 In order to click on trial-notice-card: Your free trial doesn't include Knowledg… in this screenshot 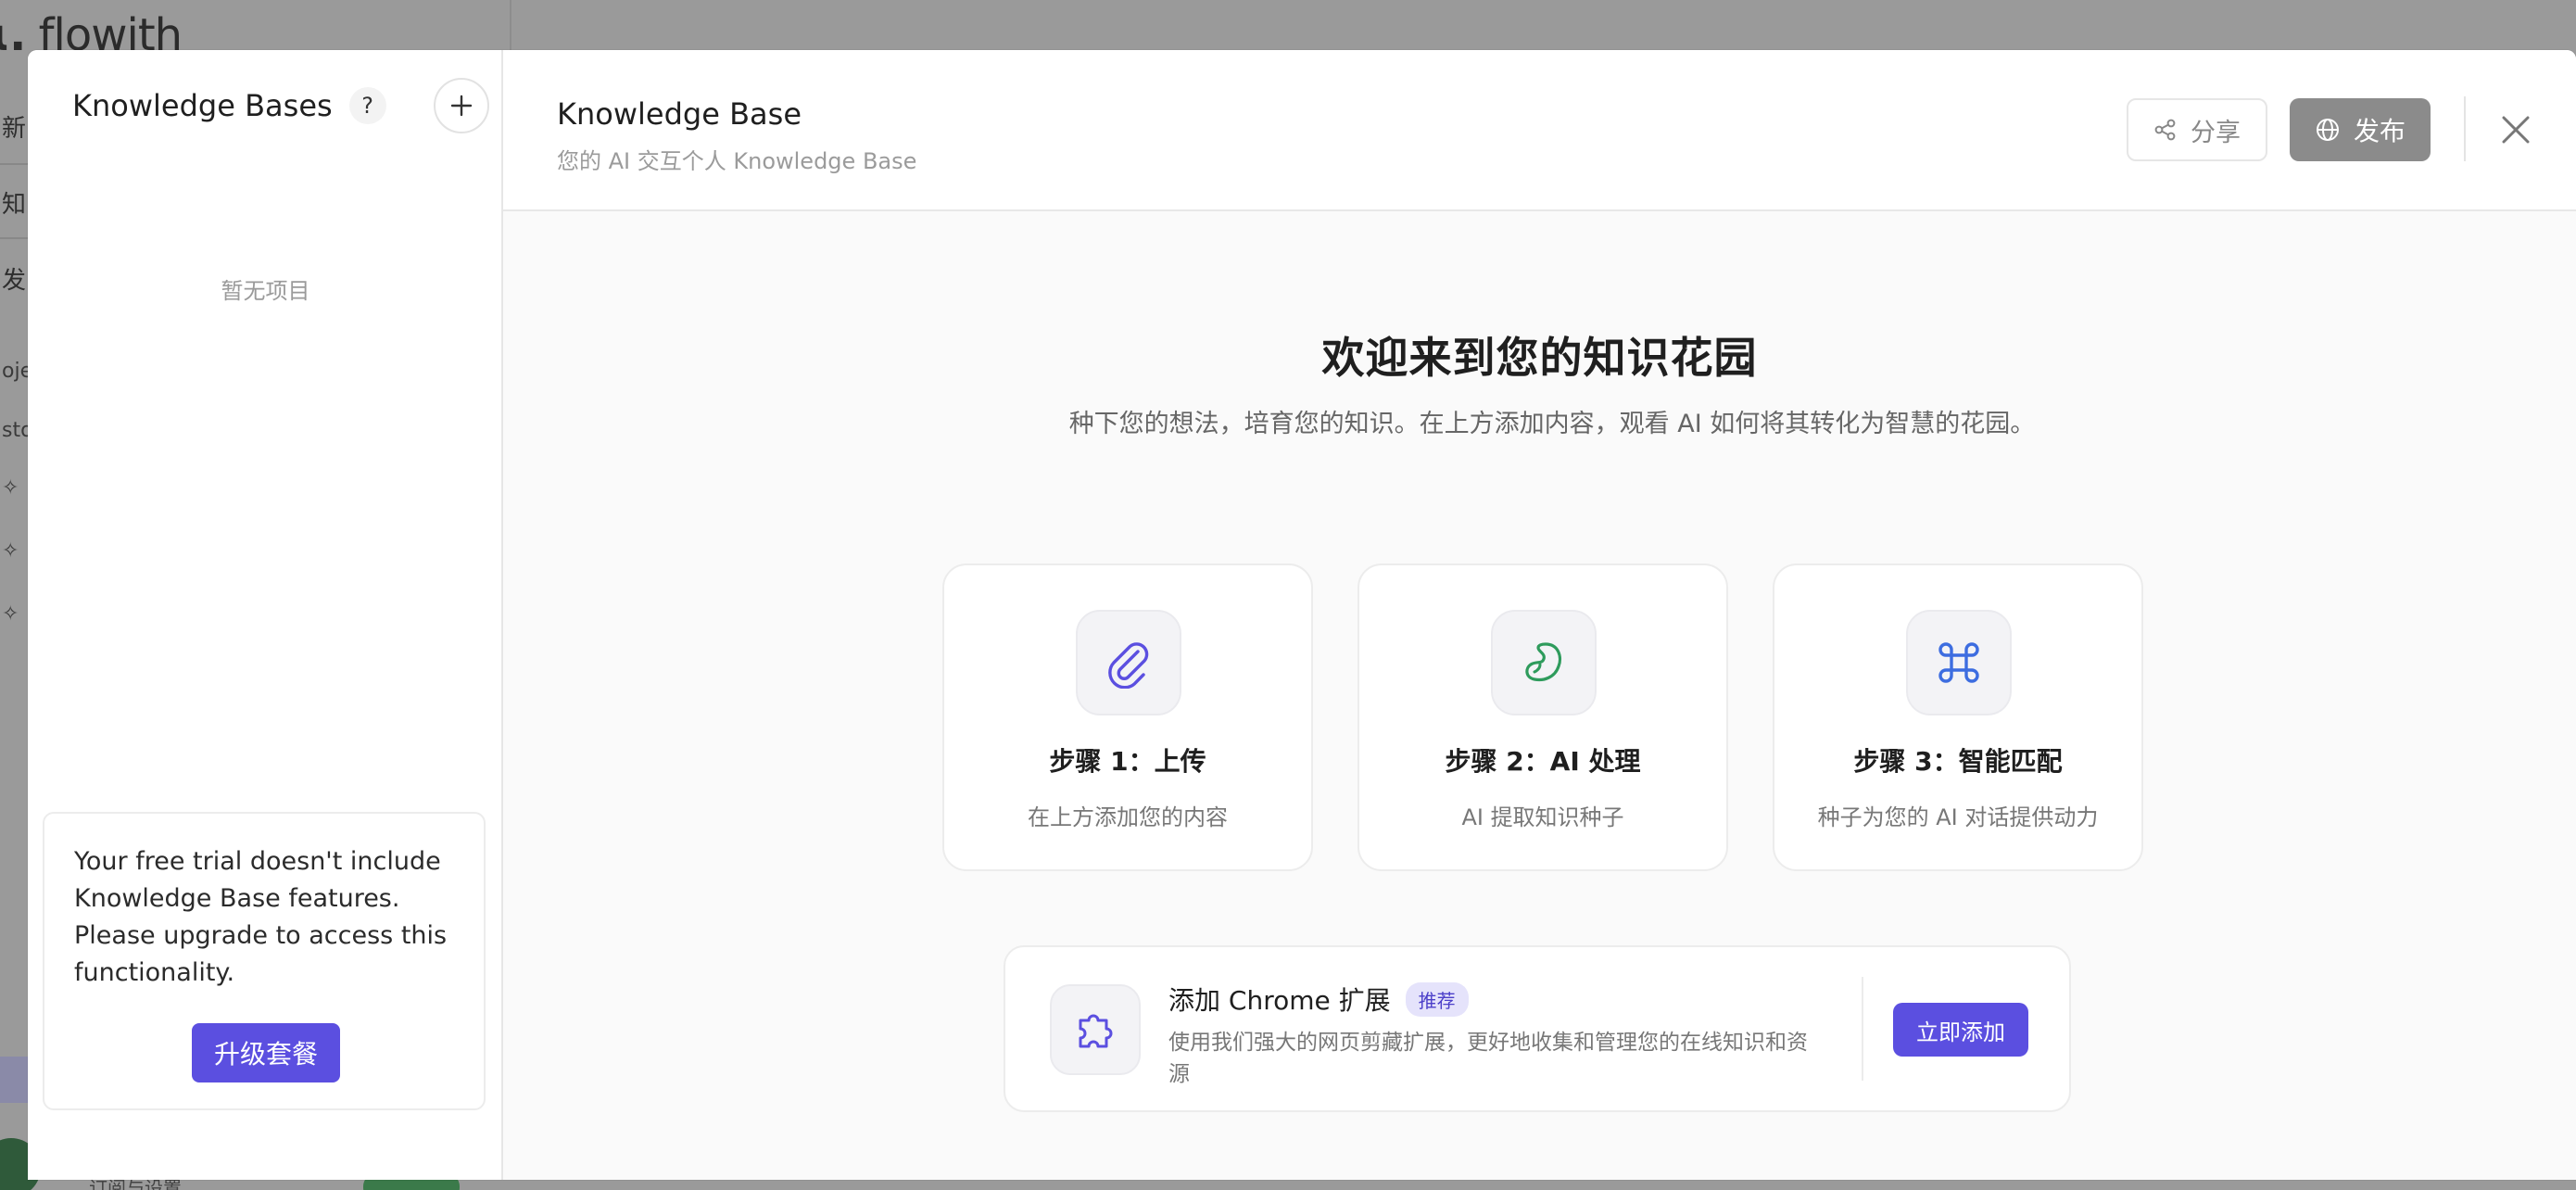, I will do `click(265, 961)`.